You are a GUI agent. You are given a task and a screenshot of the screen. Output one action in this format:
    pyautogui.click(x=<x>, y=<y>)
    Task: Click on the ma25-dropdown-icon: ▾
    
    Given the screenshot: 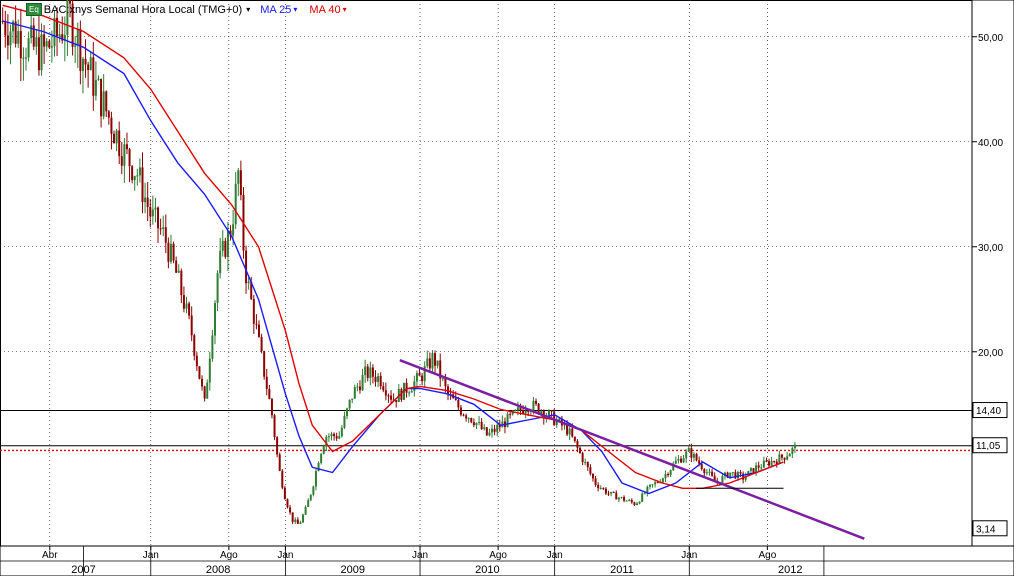 What is the action you would take?
    pyautogui.click(x=295, y=9)
    